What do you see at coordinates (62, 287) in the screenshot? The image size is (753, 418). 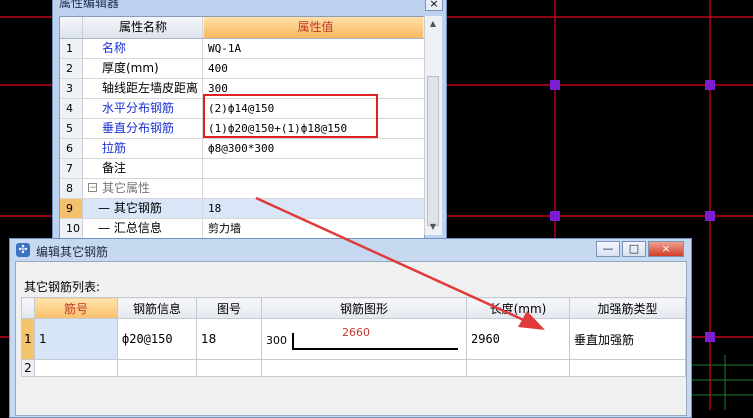 I see `rebar-list-label: 其它钢筋列表:` at bounding box center [62, 287].